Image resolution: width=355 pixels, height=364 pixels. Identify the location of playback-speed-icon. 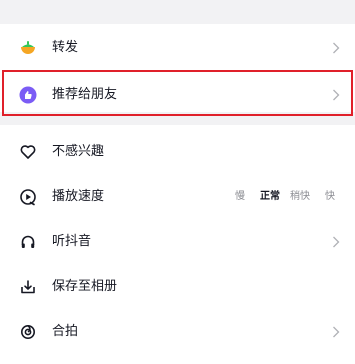
(28, 197).